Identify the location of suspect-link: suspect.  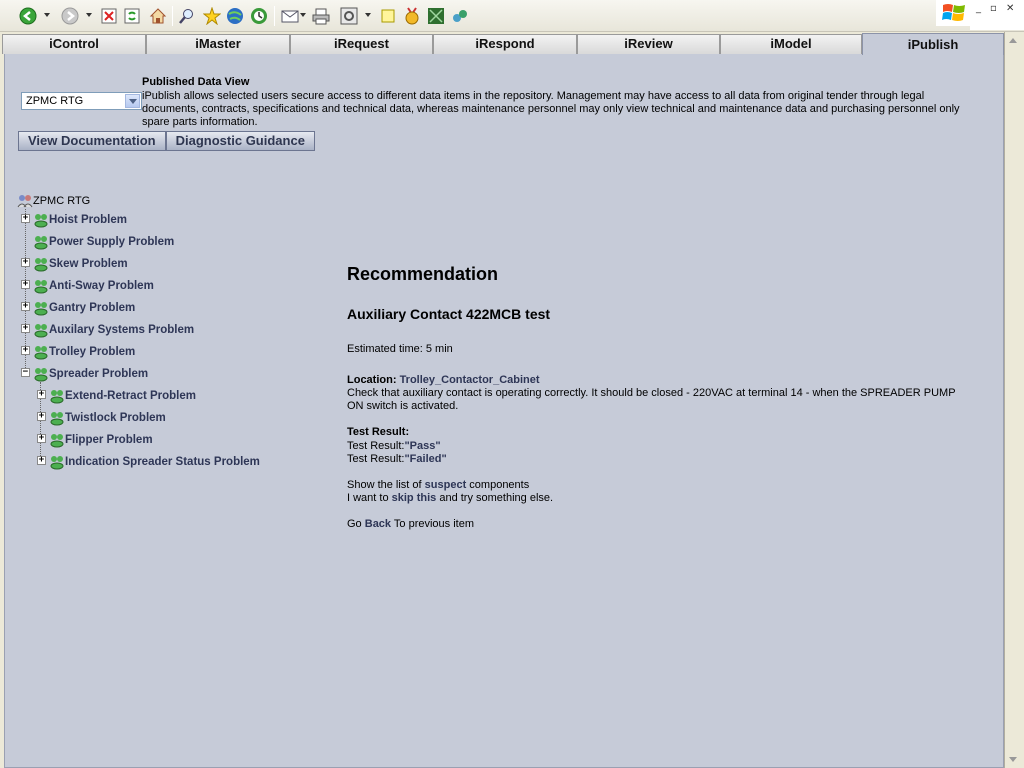
(446, 485).